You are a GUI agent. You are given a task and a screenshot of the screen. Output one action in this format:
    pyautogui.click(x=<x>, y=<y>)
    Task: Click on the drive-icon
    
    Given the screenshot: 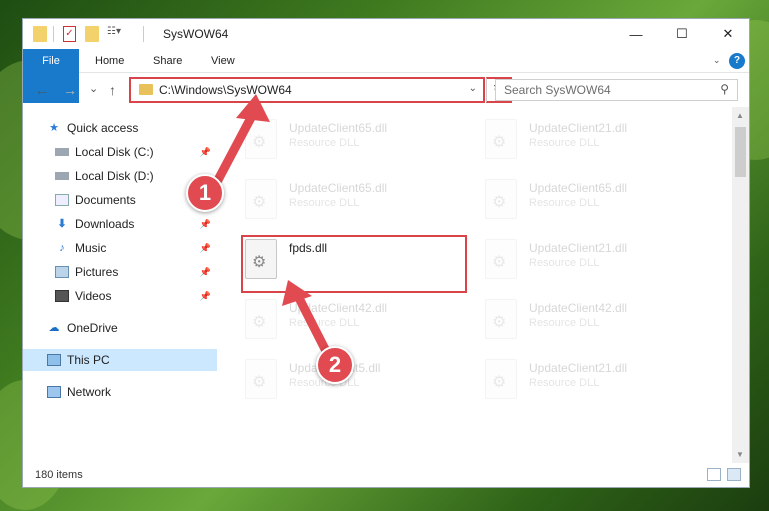 What is the action you would take?
    pyautogui.click(x=62, y=152)
    